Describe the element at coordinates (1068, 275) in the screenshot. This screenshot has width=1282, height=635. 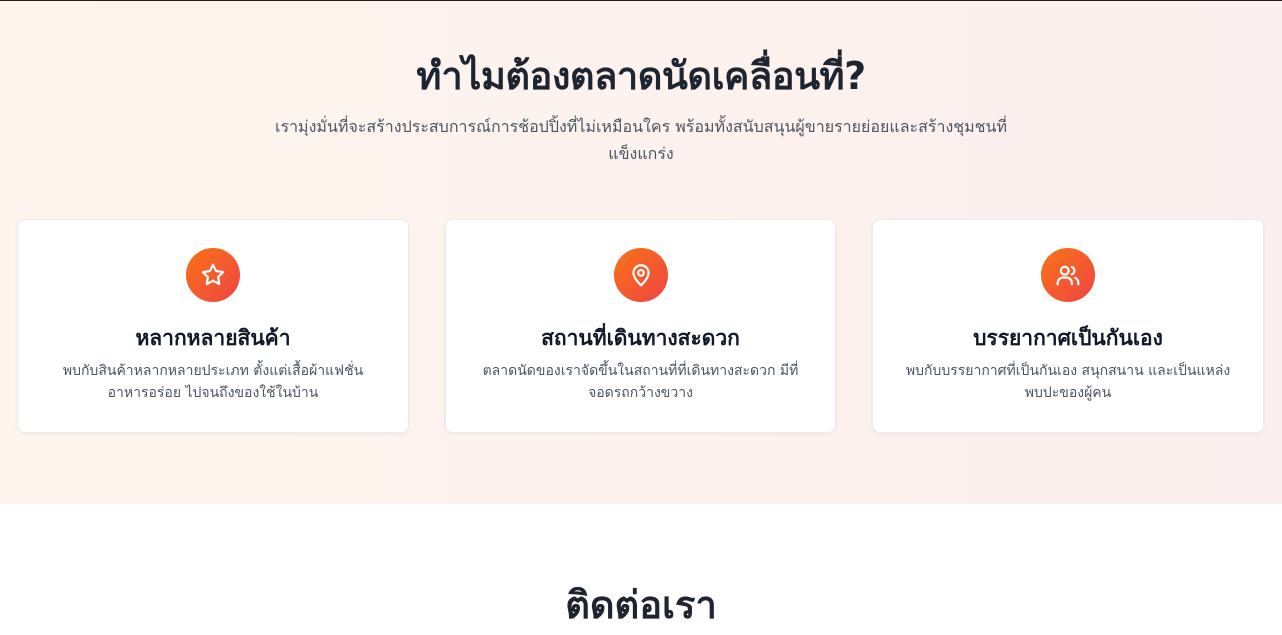
I see `users-icon` at that location.